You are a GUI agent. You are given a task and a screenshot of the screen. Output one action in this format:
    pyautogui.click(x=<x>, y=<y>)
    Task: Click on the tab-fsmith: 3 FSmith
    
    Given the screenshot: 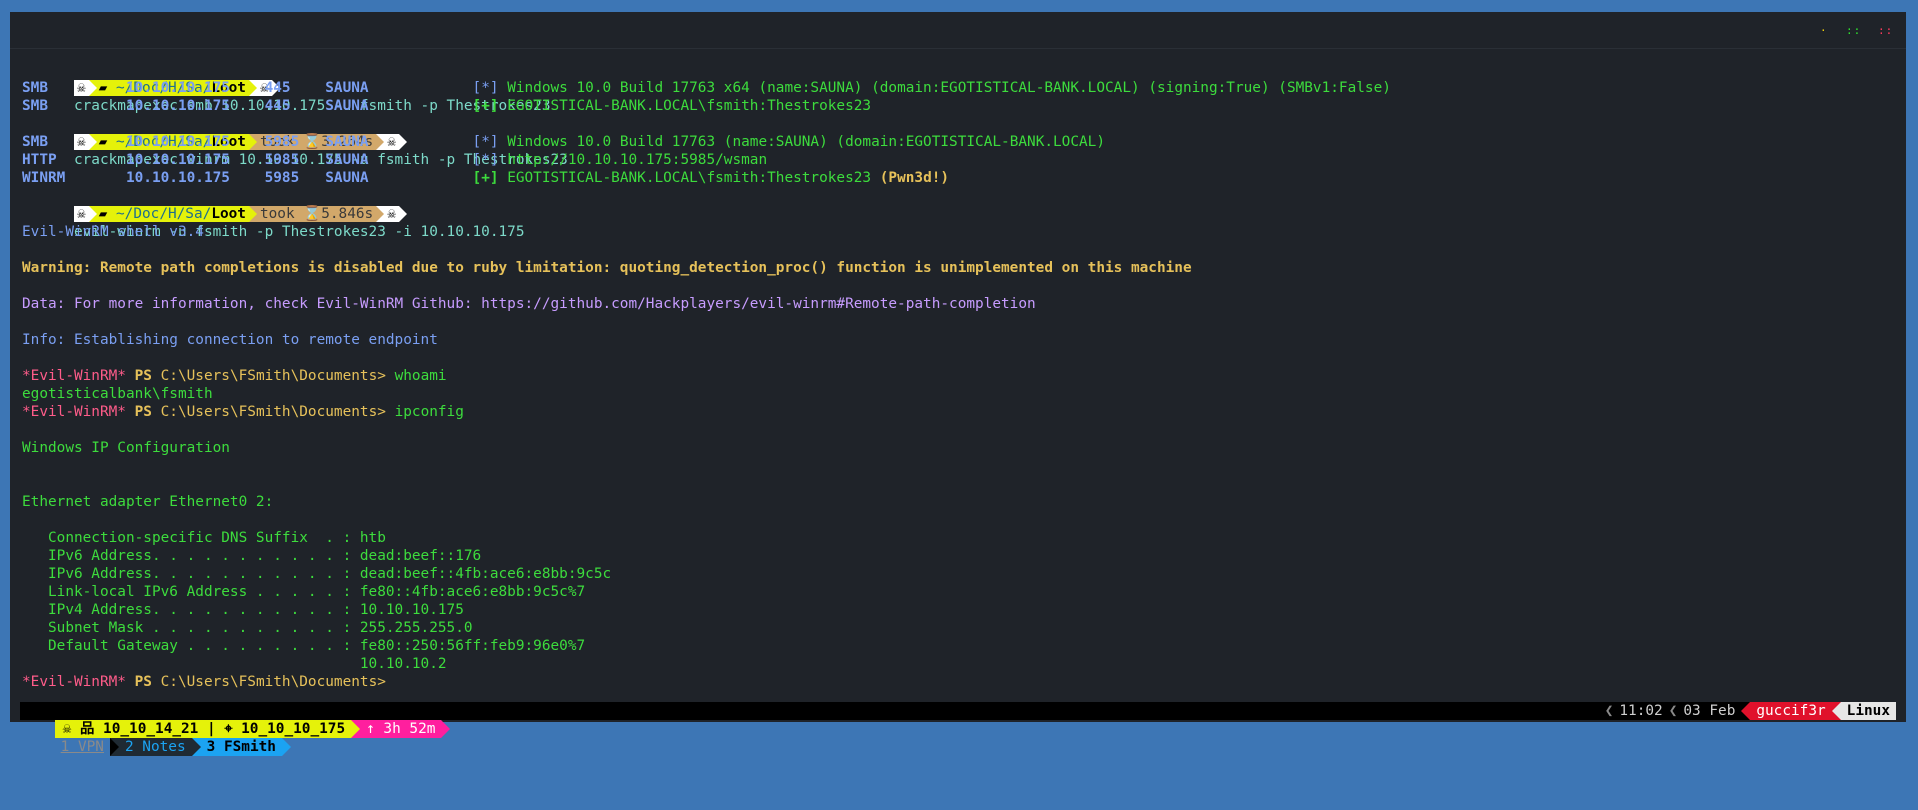 What is the action you would take?
    pyautogui.click(x=241, y=747)
    